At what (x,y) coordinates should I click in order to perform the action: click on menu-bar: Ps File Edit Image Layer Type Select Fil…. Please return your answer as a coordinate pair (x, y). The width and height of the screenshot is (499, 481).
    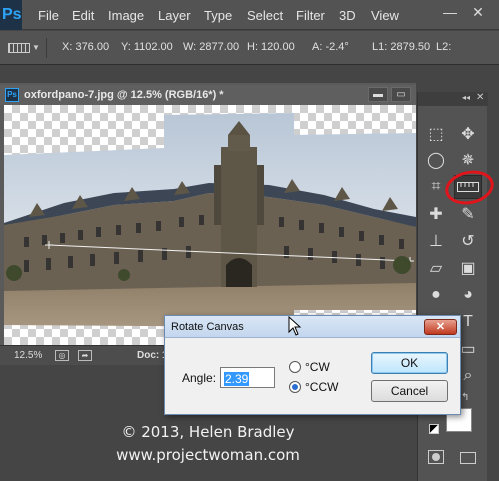
    Looking at the image, I should click on (249, 15).